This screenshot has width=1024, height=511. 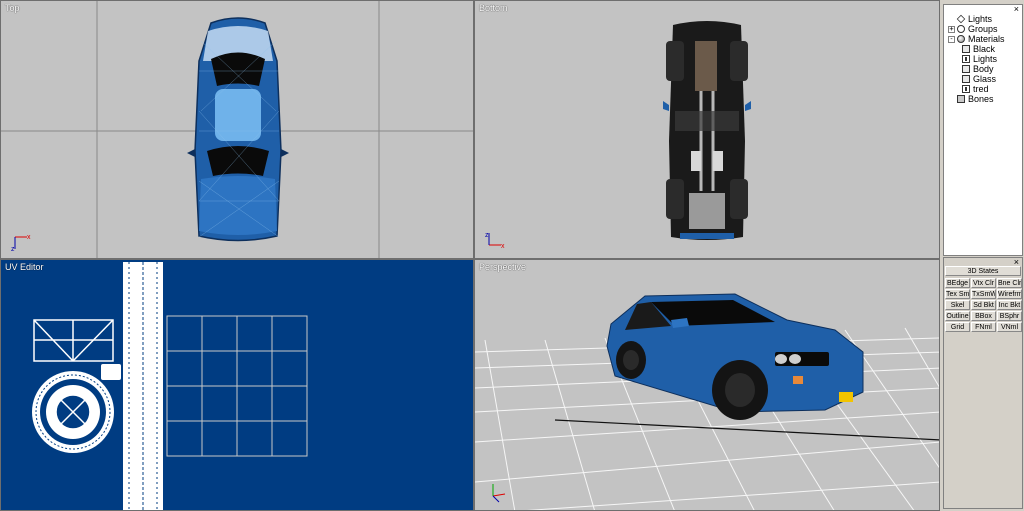 What do you see at coordinates (73, 412) in the screenshot?
I see `uv-wheel-shell` at bounding box center [73, 412].